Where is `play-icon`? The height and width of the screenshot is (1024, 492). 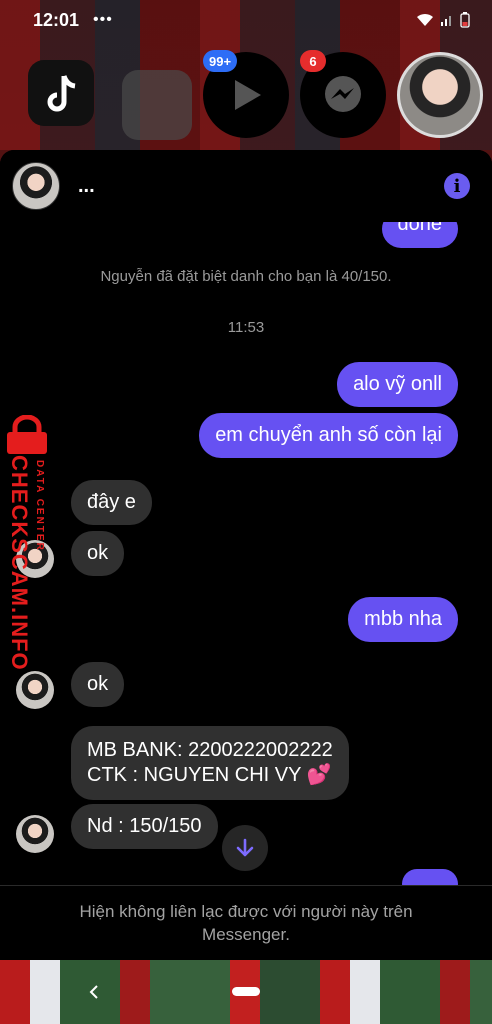
play-icon is located at coordinates (248, 95).